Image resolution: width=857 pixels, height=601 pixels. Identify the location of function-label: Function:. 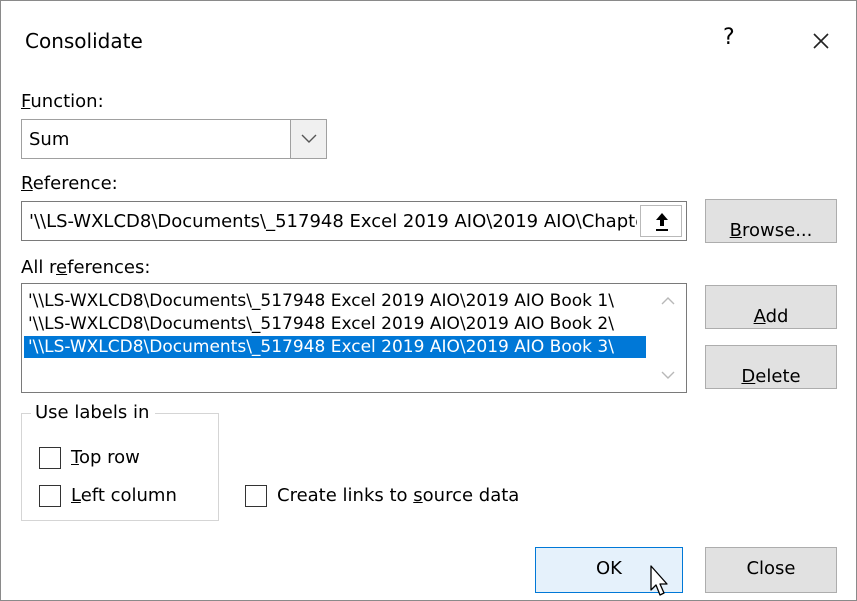
(62, 101).